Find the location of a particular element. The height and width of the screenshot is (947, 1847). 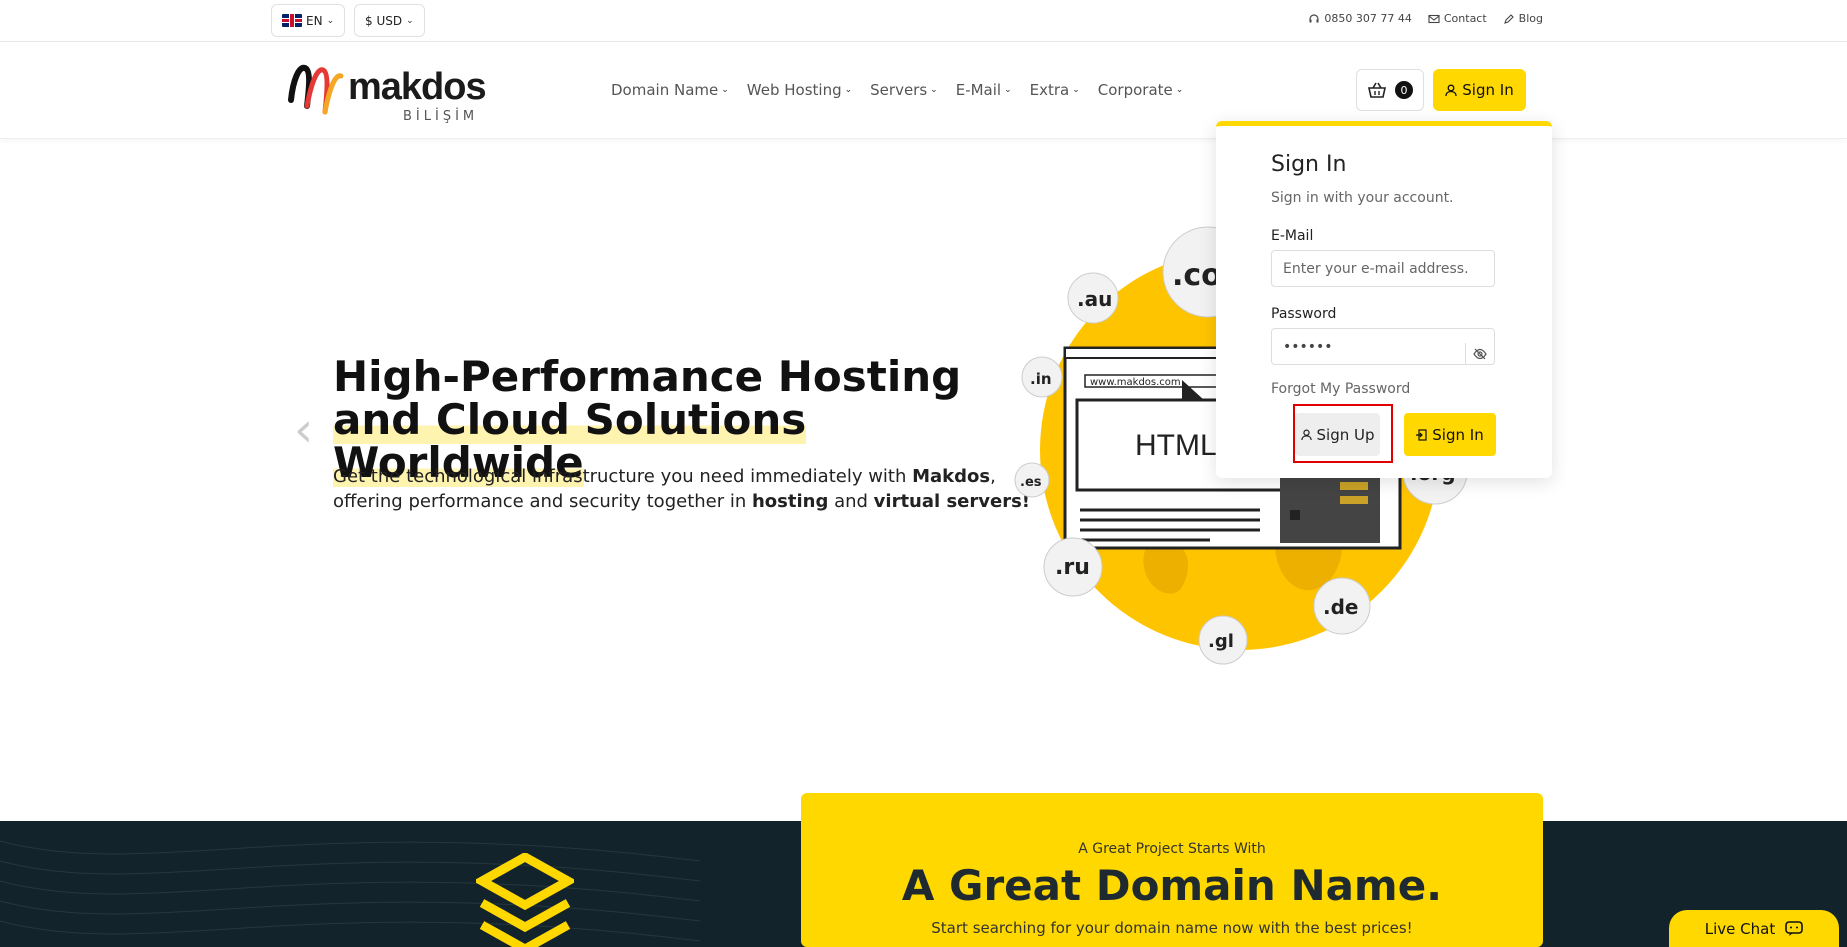

tld-de: .de is located at coordinates (1340, 607).